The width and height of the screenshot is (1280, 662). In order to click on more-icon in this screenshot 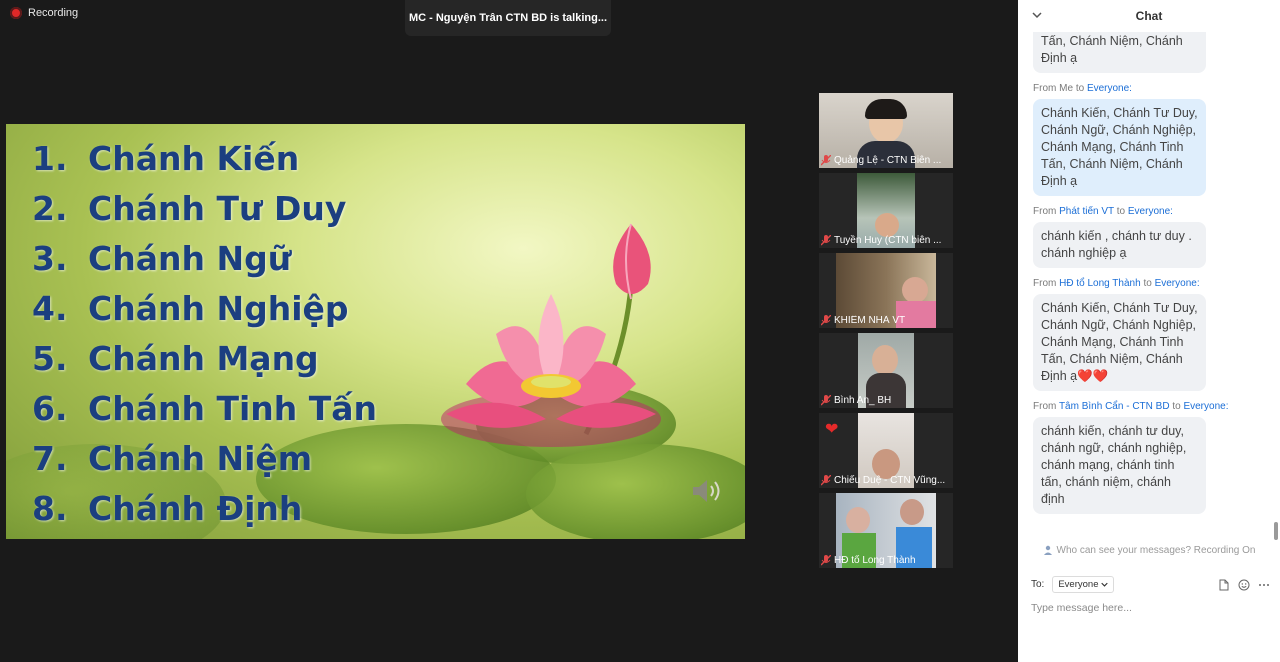, I will do `click(1264, 585)`.